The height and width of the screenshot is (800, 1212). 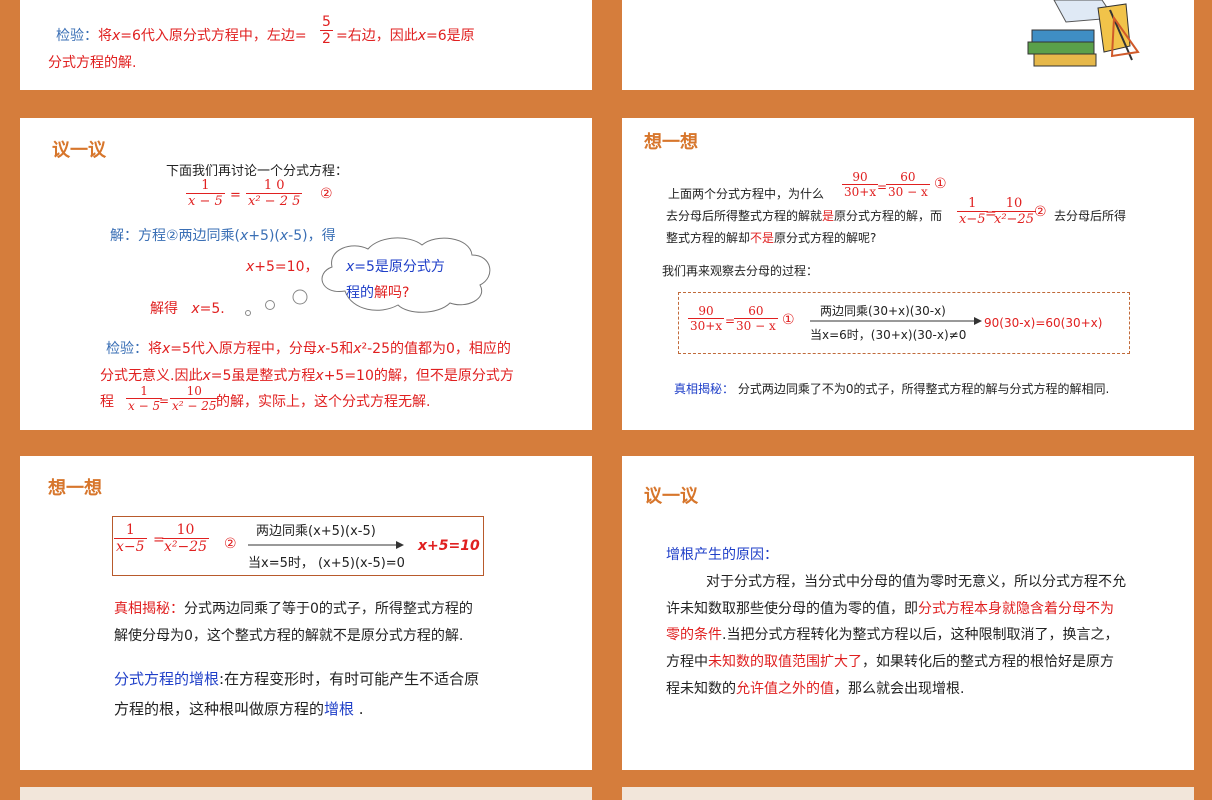 What do you see at coordinates (405, 36) in the screenshot?
I see `check-line-1-end: =右边，因此x=6是原` at bounding box center [405, 36].